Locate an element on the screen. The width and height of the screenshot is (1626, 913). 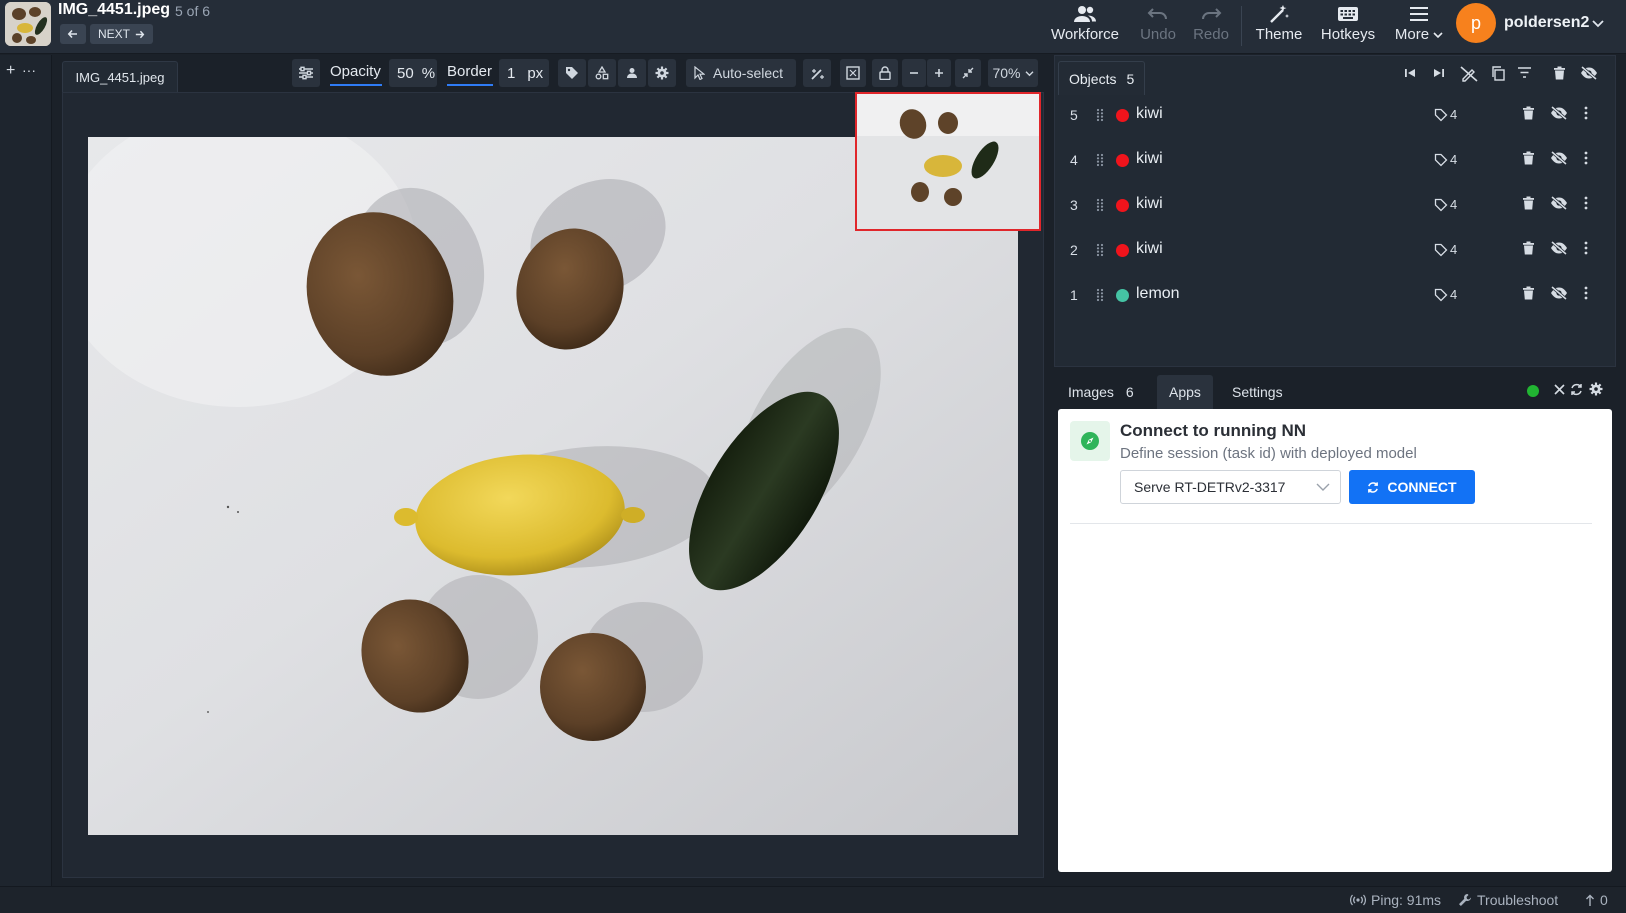
object-row: 1 lemon 4 is located at coordinates (1335, 295).